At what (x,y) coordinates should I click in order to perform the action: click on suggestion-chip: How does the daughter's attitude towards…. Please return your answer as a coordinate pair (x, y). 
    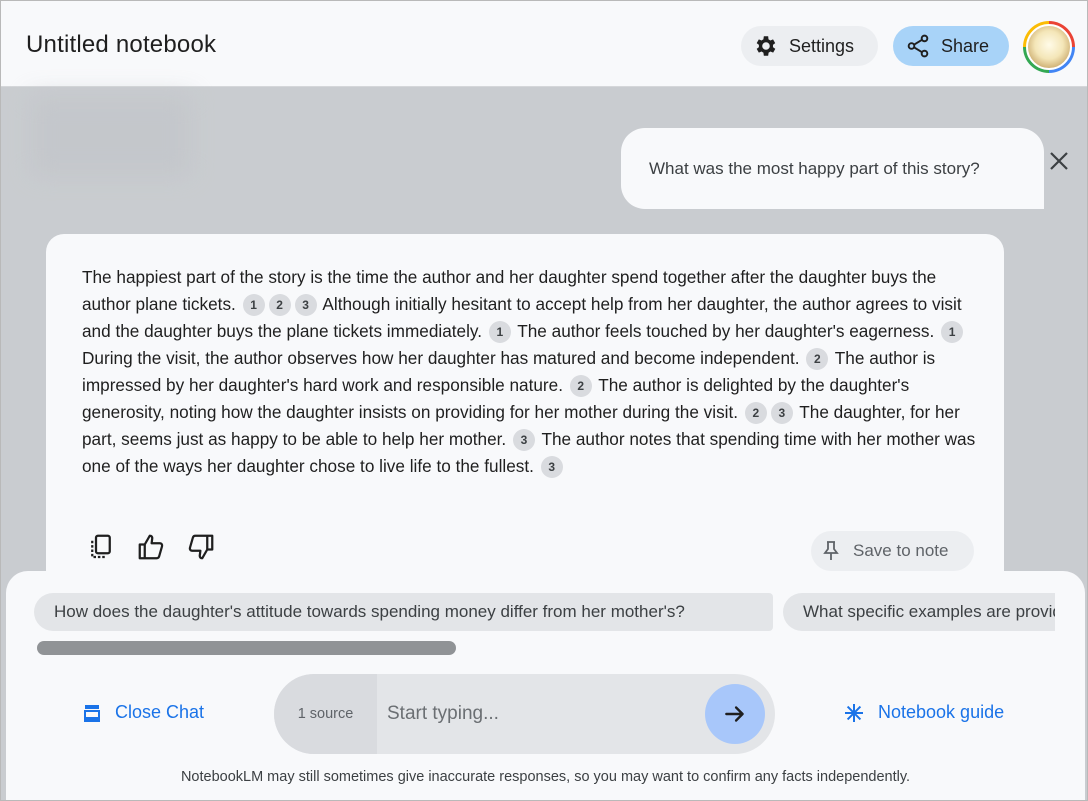
    Looking at the image, I should click on (403, 612).